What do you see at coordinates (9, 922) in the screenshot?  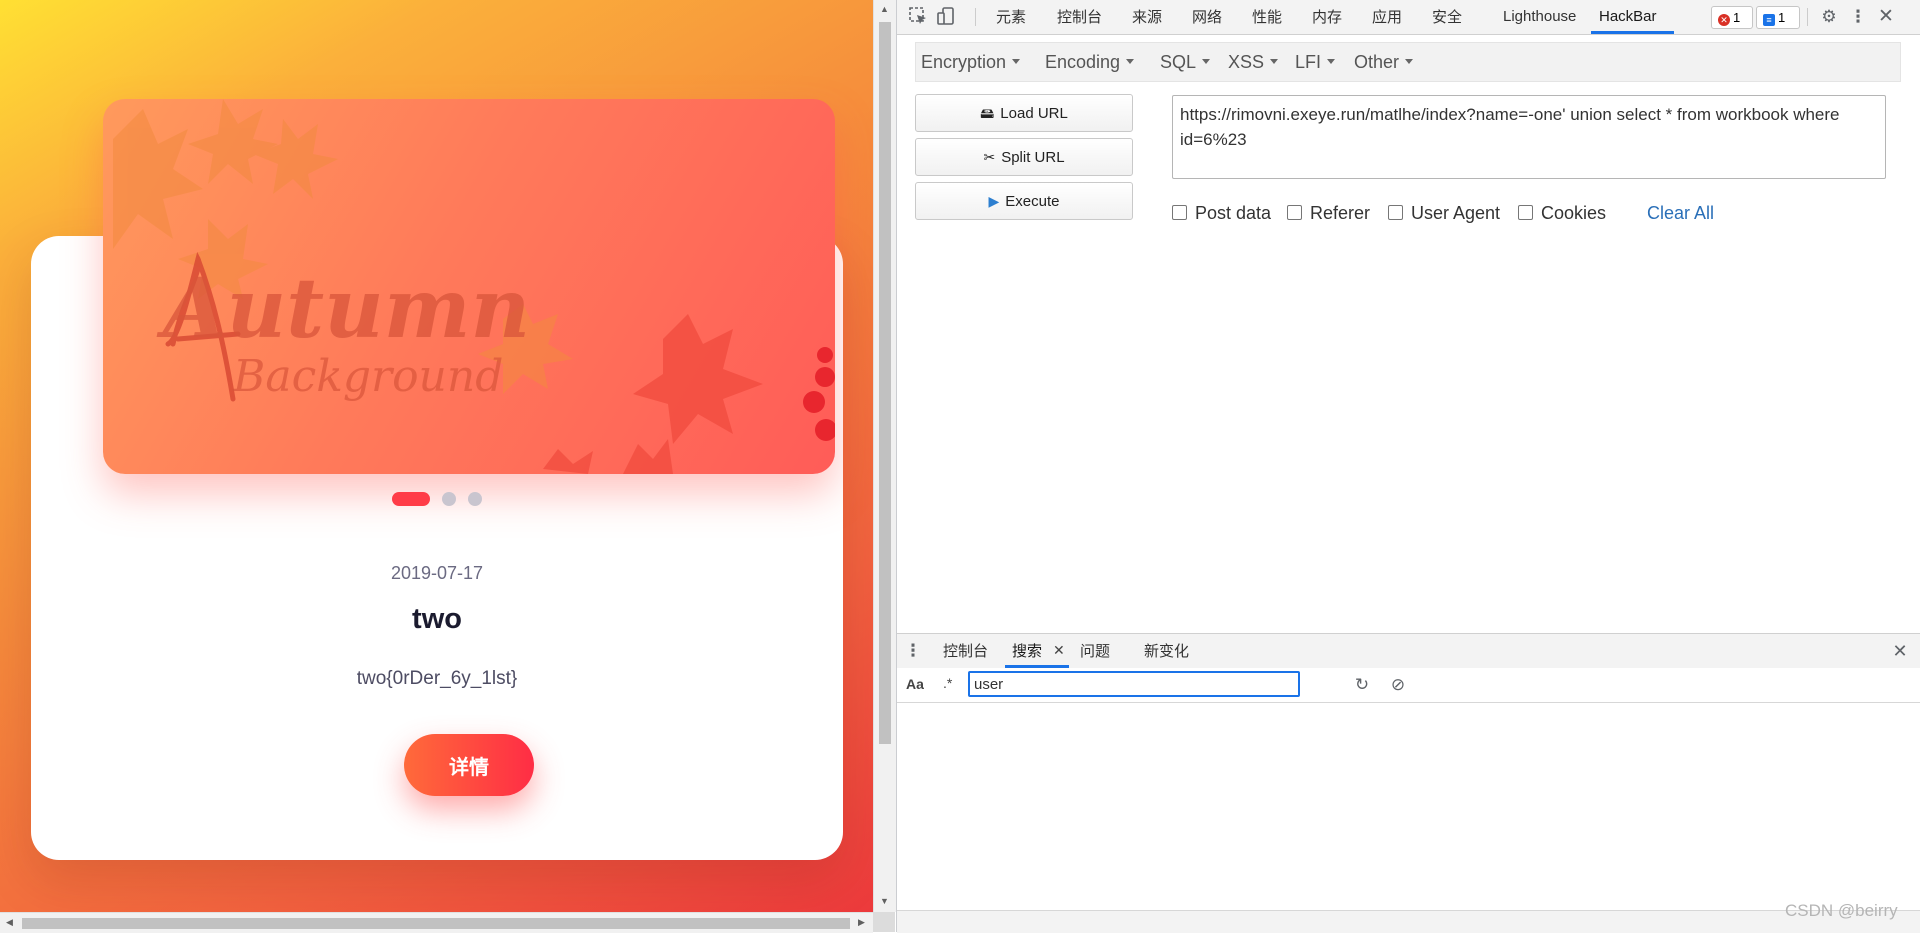 I see `scroll-left-icon: ◀` at bounding box center [9, 922].